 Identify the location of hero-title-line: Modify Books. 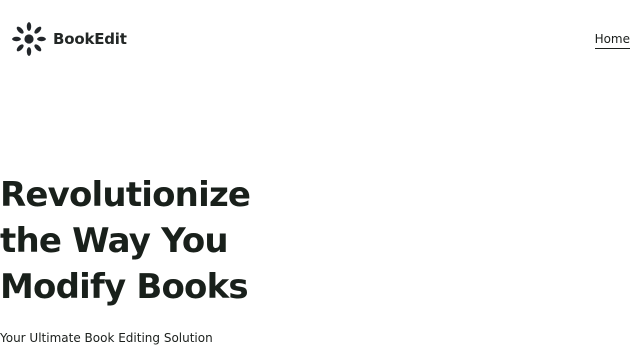
(124, 287).